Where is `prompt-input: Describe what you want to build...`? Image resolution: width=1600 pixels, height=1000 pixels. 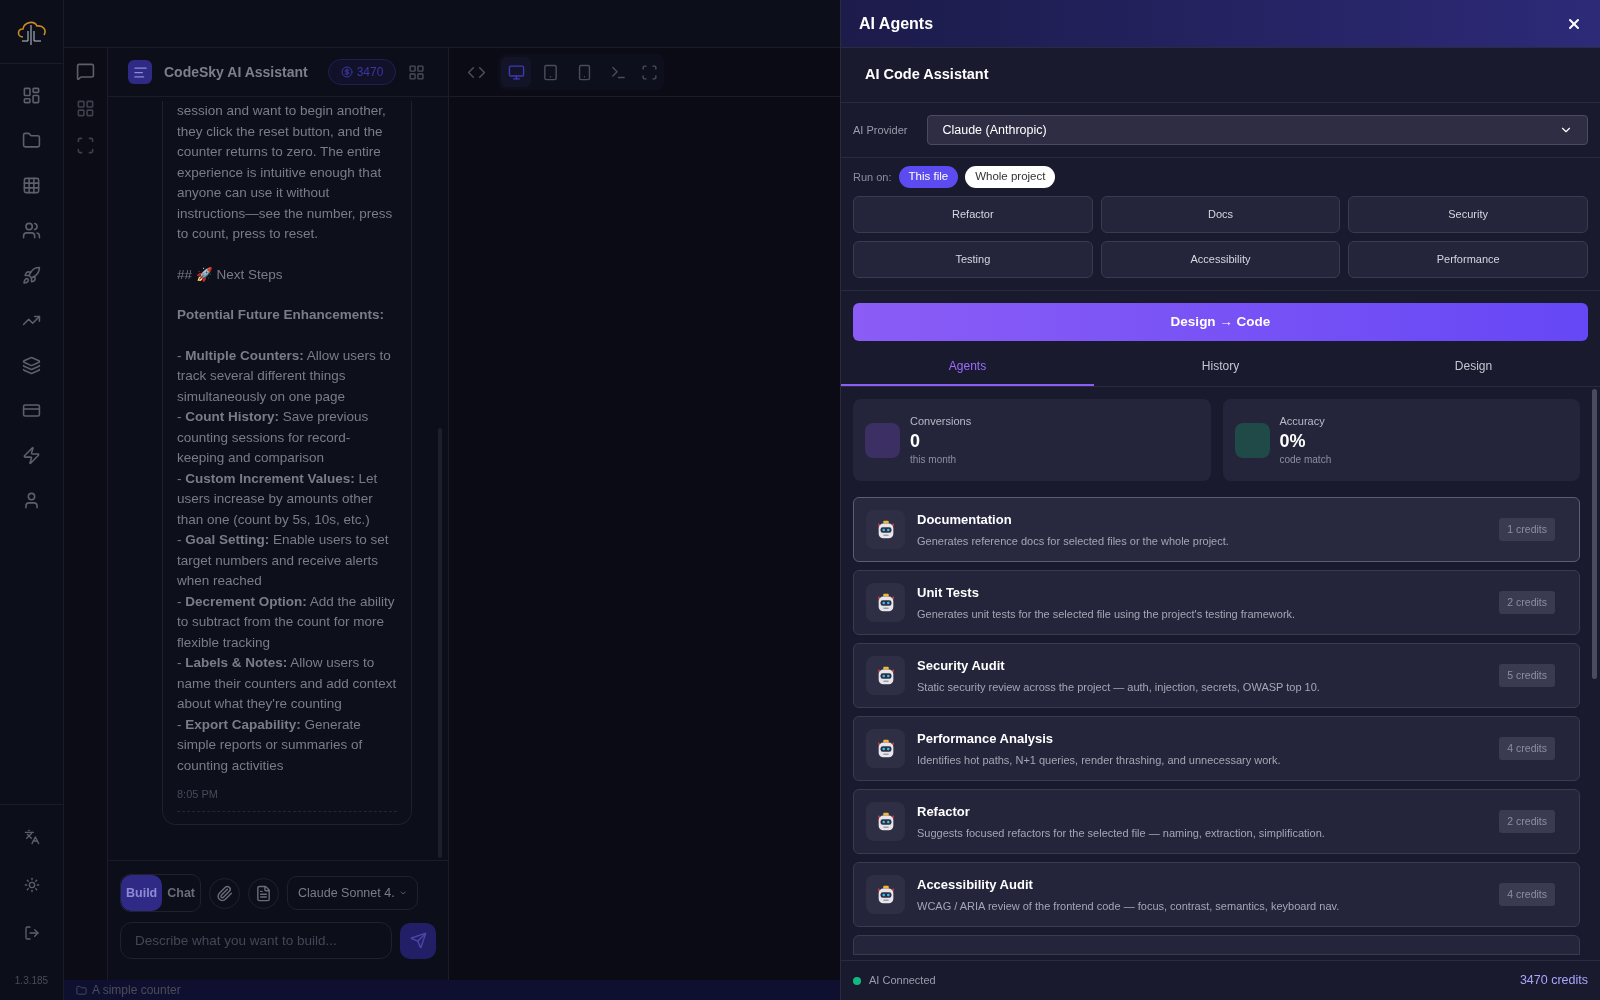
prompt-input: Describe what you want to build... is located at coordinates (256, 940).